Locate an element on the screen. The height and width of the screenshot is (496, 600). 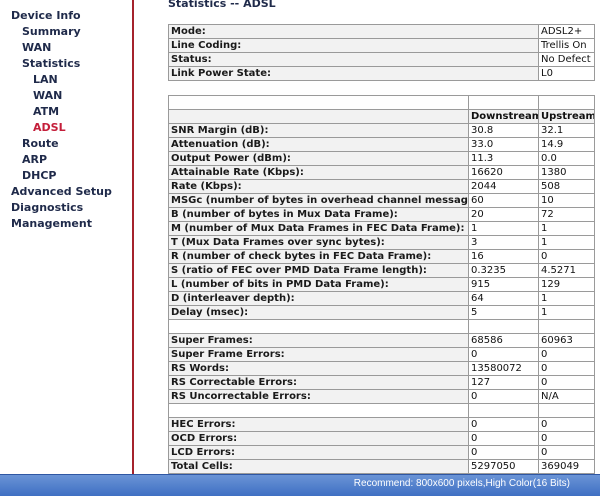
downstream-value: 33.0 is located at coordinates (503, 144).